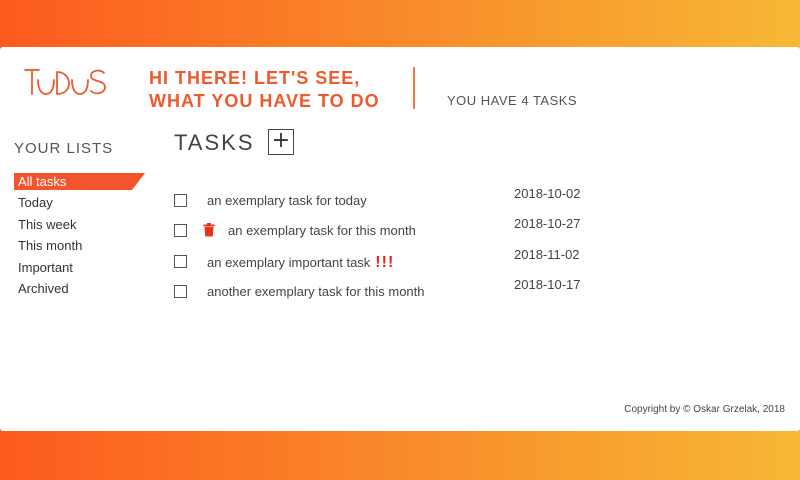 The image size is (800, 480). Describe the element at coordinates (704, 409) in the screenshot. I see `copyright: Copyright by © Oskar Grzelak, 2018` at that location.